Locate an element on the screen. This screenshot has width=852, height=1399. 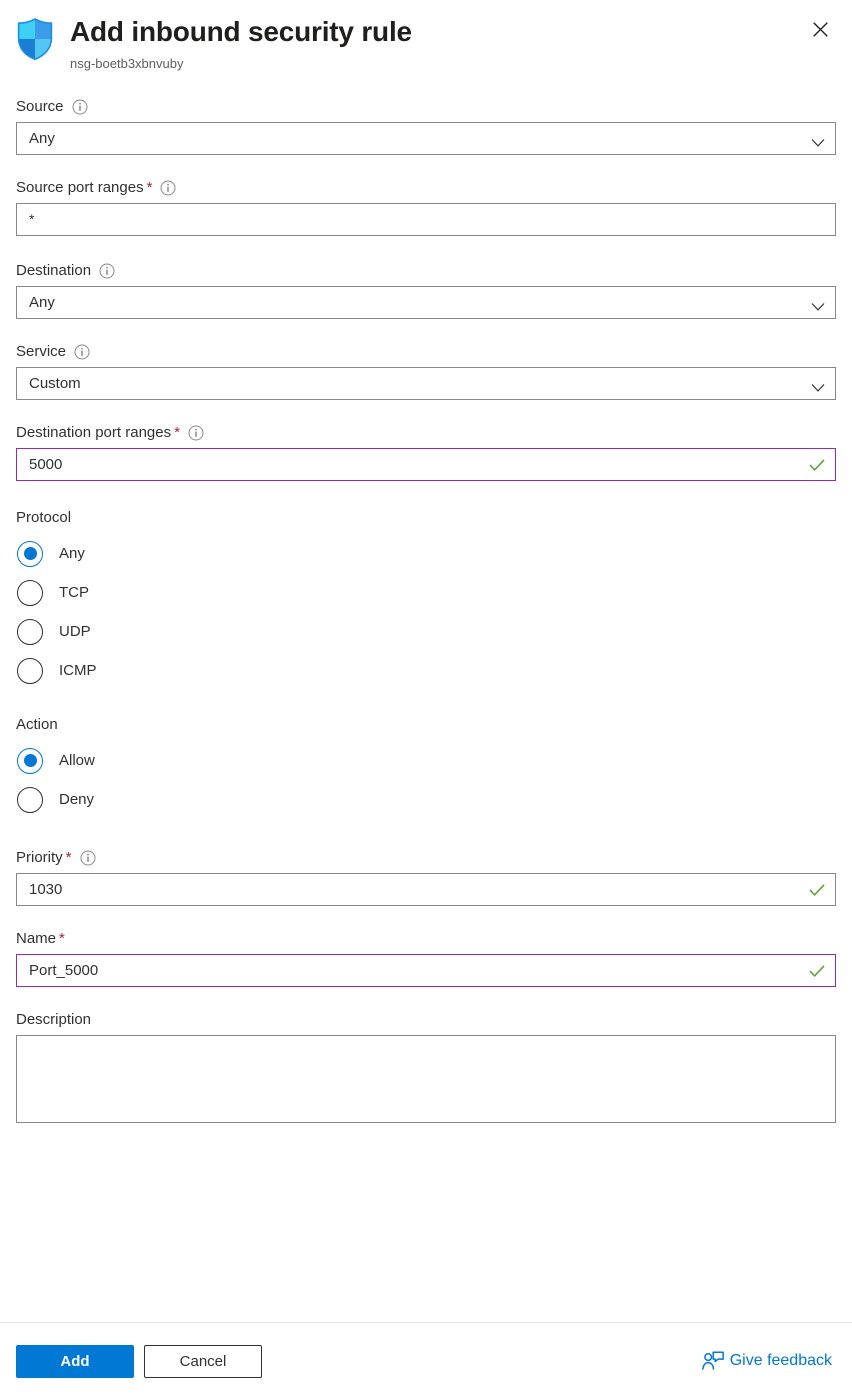
label-destination-text: Destination is located at coordinates (54, 270).